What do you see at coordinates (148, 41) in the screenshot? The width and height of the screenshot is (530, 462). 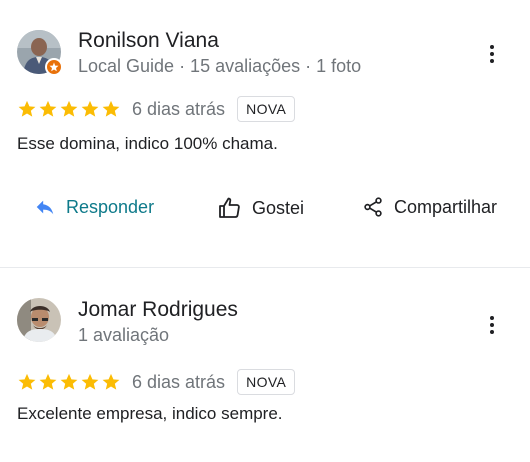 I see `reviewer-name: Ronilson Viana` at bounding box center [148, 41].